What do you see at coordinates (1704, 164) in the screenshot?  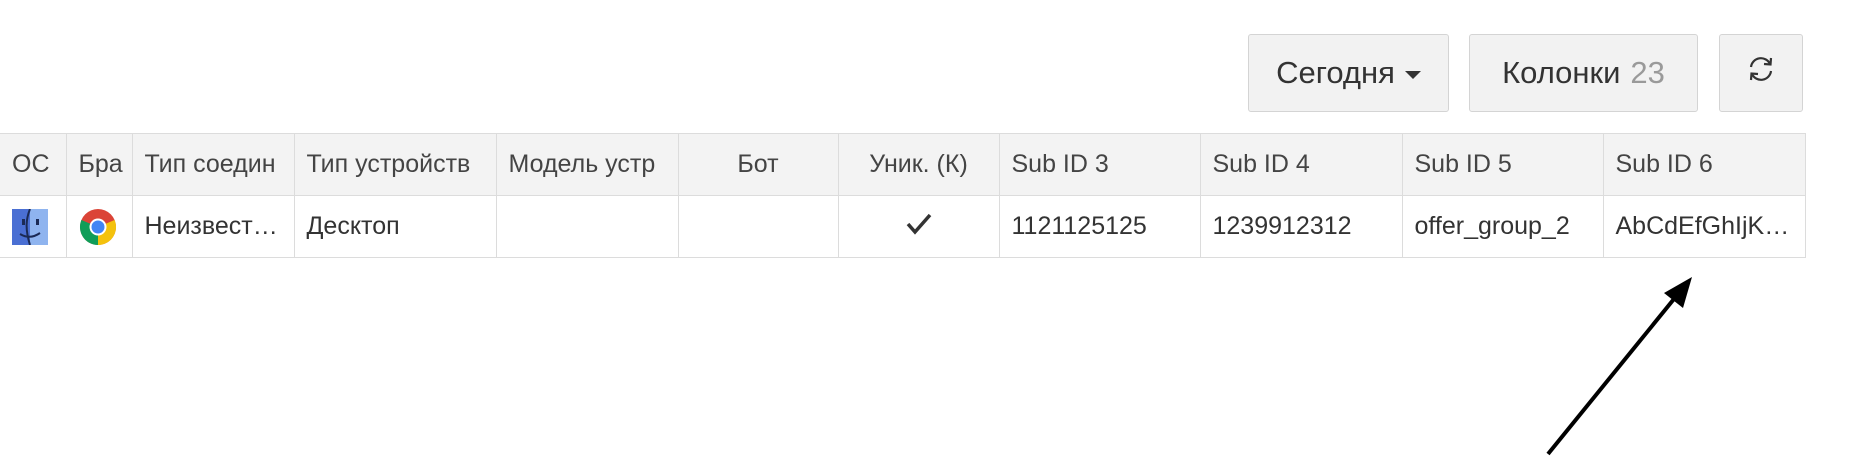 I see `column-header-sub-id-6: Sub ID 6` at bounding box center [1704, 164].